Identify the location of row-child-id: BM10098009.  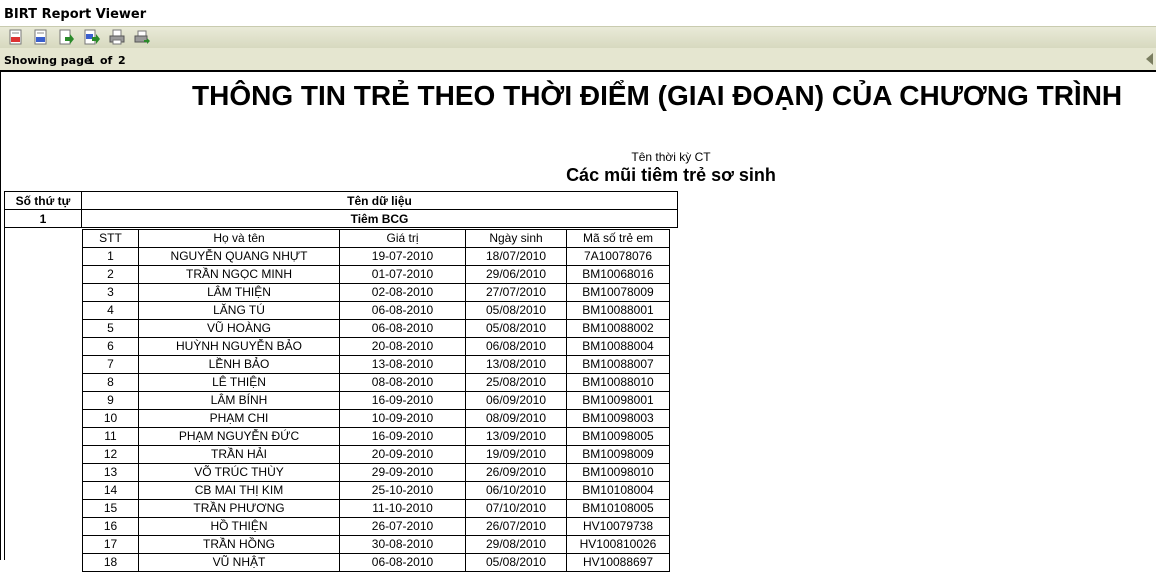
(618, 454).